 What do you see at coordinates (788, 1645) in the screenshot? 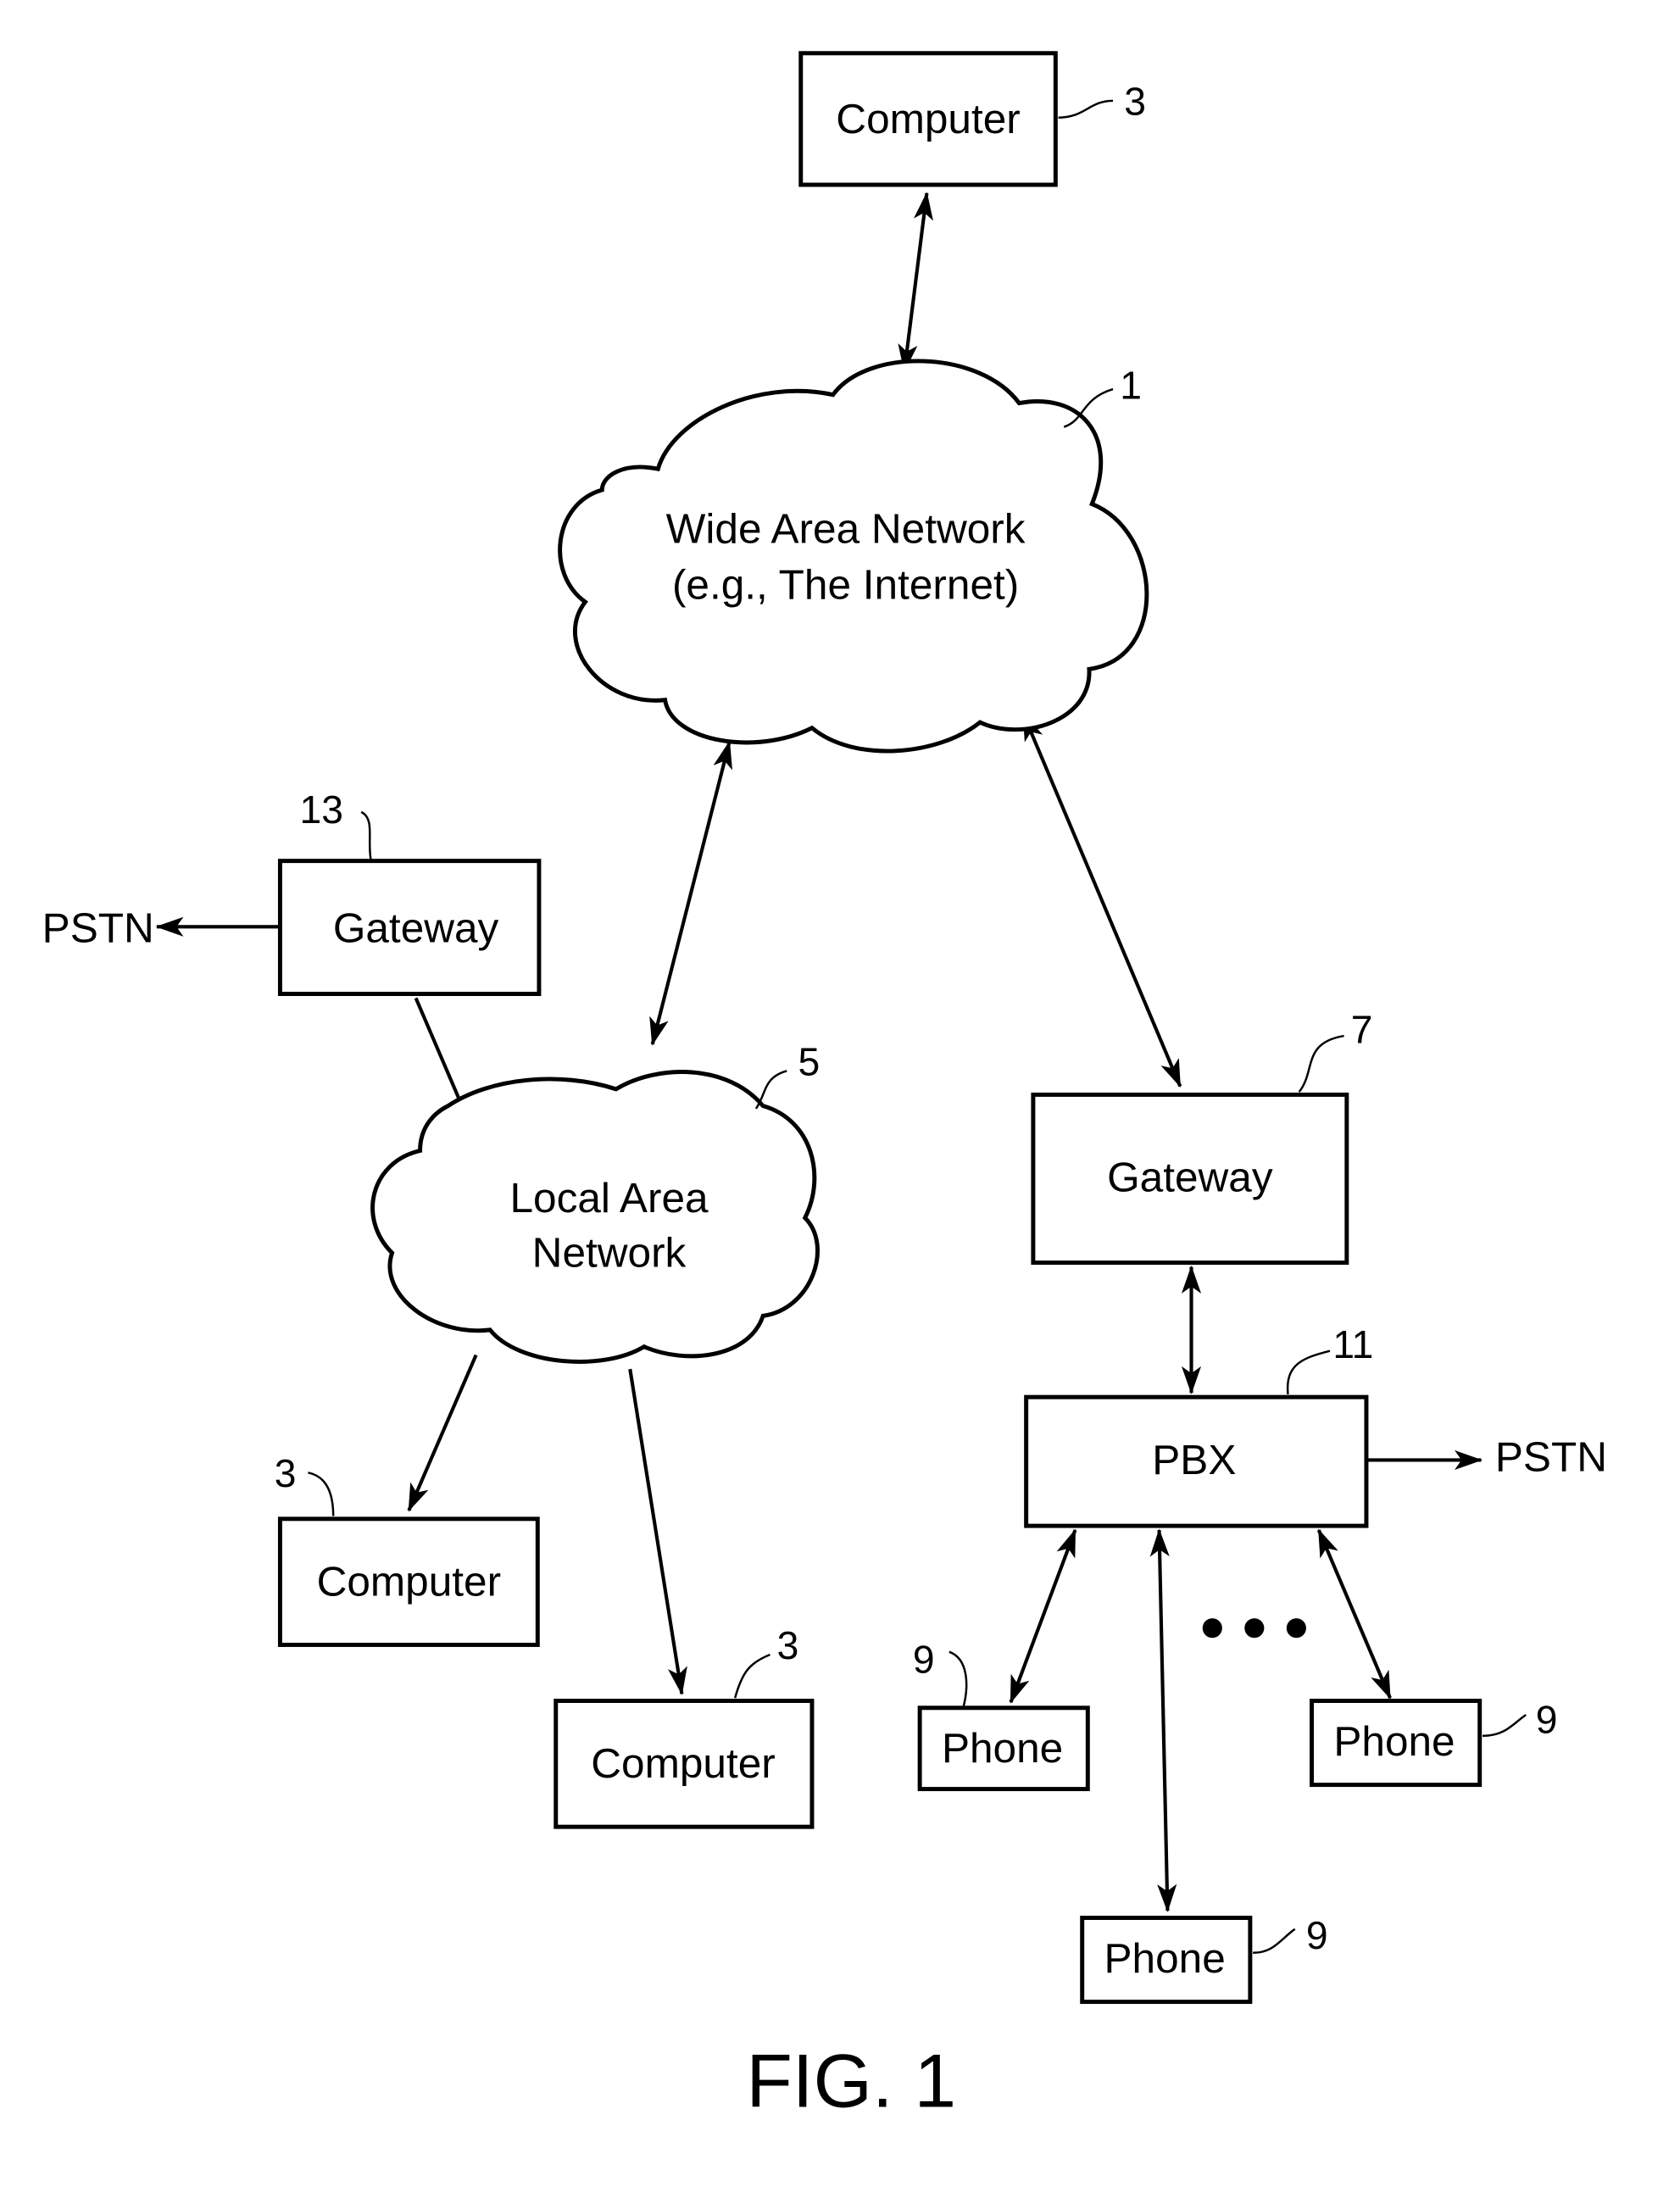
I see `ref-computer-bottom: 3` at bounding box center [788, 1645].